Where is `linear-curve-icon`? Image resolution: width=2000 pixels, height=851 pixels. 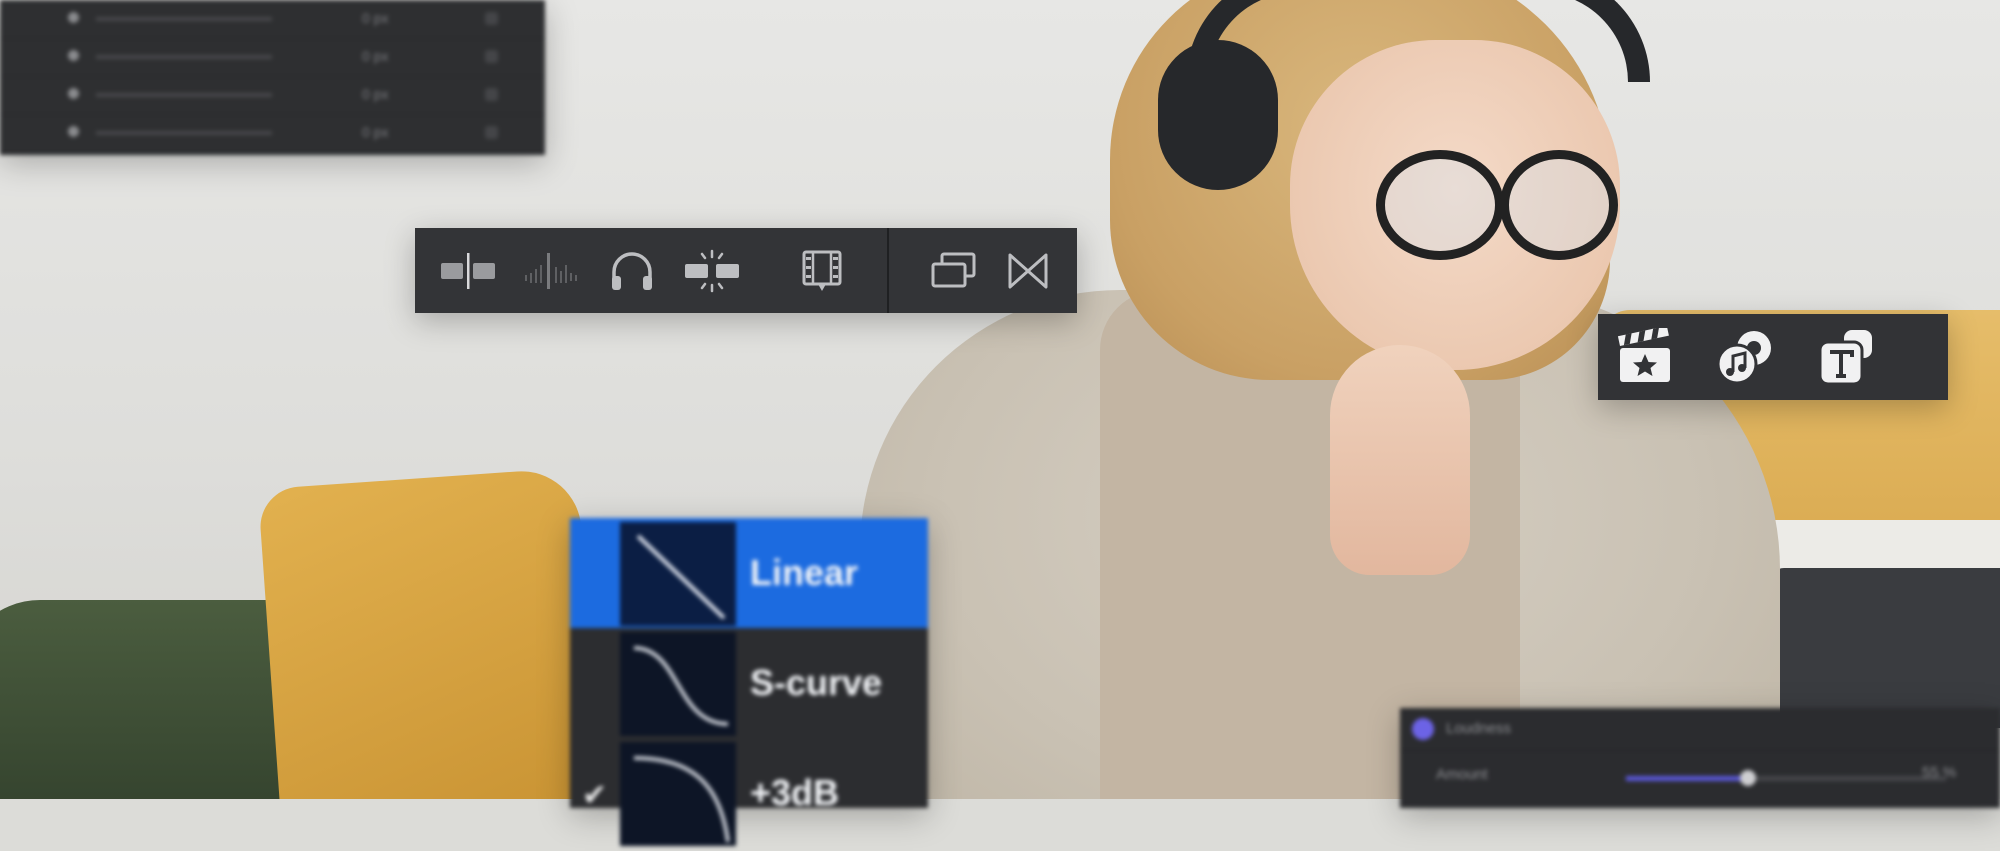
linear-curve-icon is located at coordinates (678, 574).